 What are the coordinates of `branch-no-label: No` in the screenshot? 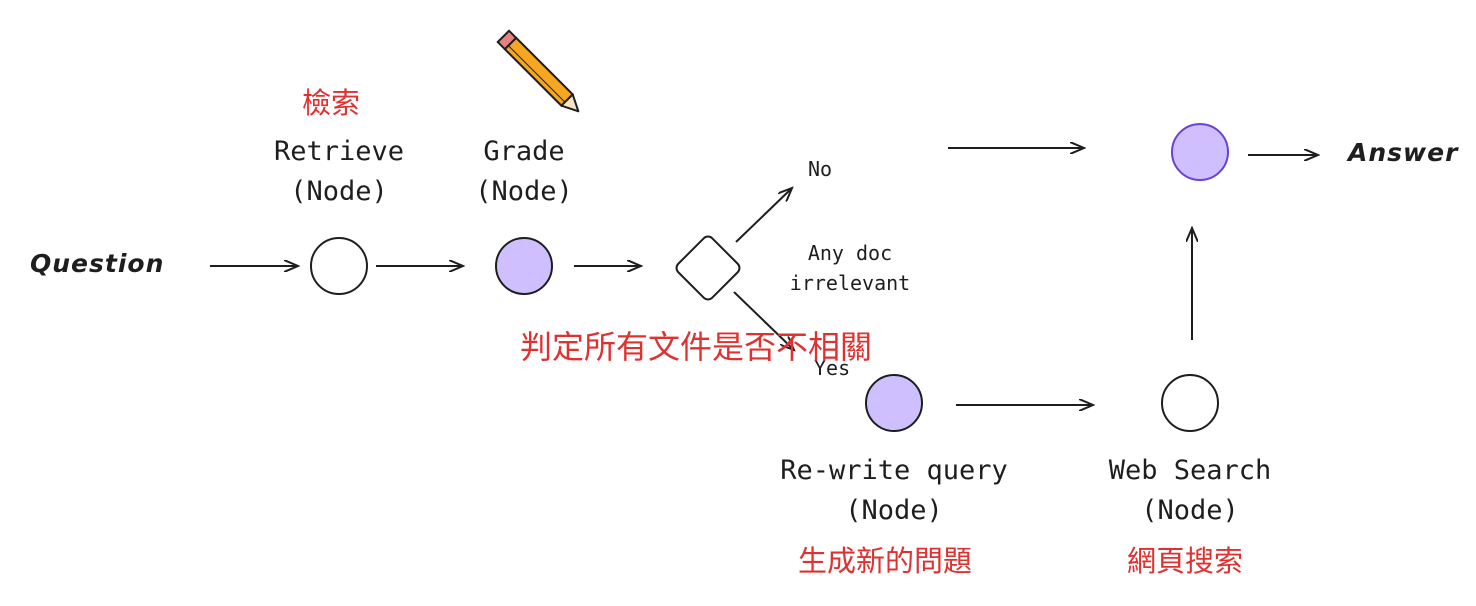 It's located at (820, 169).